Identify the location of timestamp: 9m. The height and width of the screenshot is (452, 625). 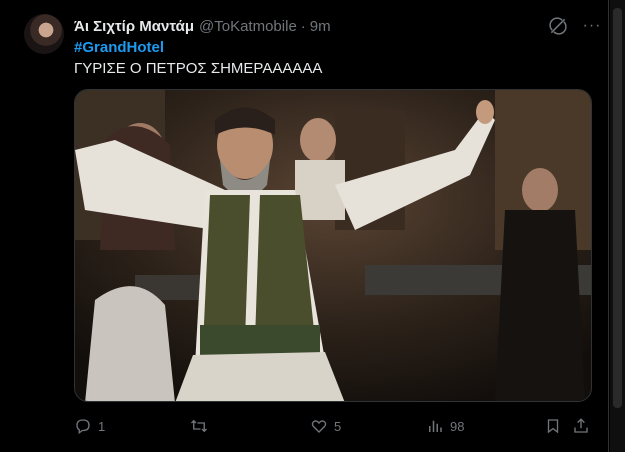
(320, 26).